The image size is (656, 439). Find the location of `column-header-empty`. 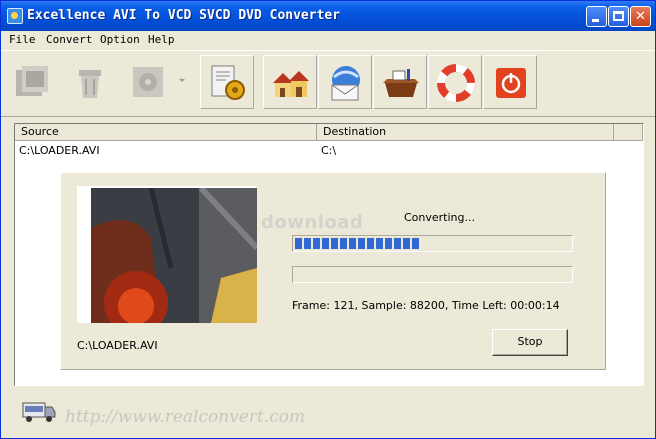

column-header-empty is located at coordinates (628, 132).